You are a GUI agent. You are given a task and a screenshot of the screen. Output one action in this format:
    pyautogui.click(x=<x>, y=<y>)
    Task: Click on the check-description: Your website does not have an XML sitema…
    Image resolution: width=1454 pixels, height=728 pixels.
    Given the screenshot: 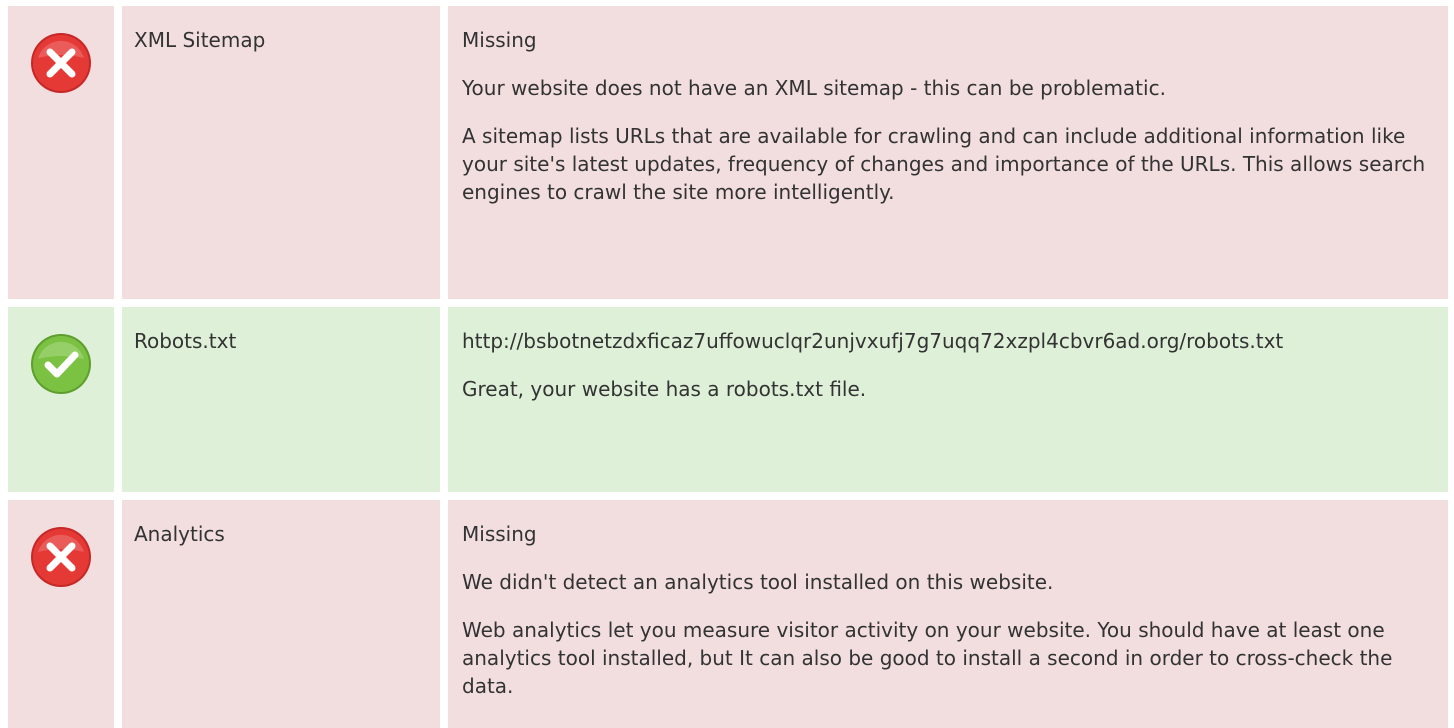 What is the action you would take?
    pyautogui.click(x=814, y=88)
    